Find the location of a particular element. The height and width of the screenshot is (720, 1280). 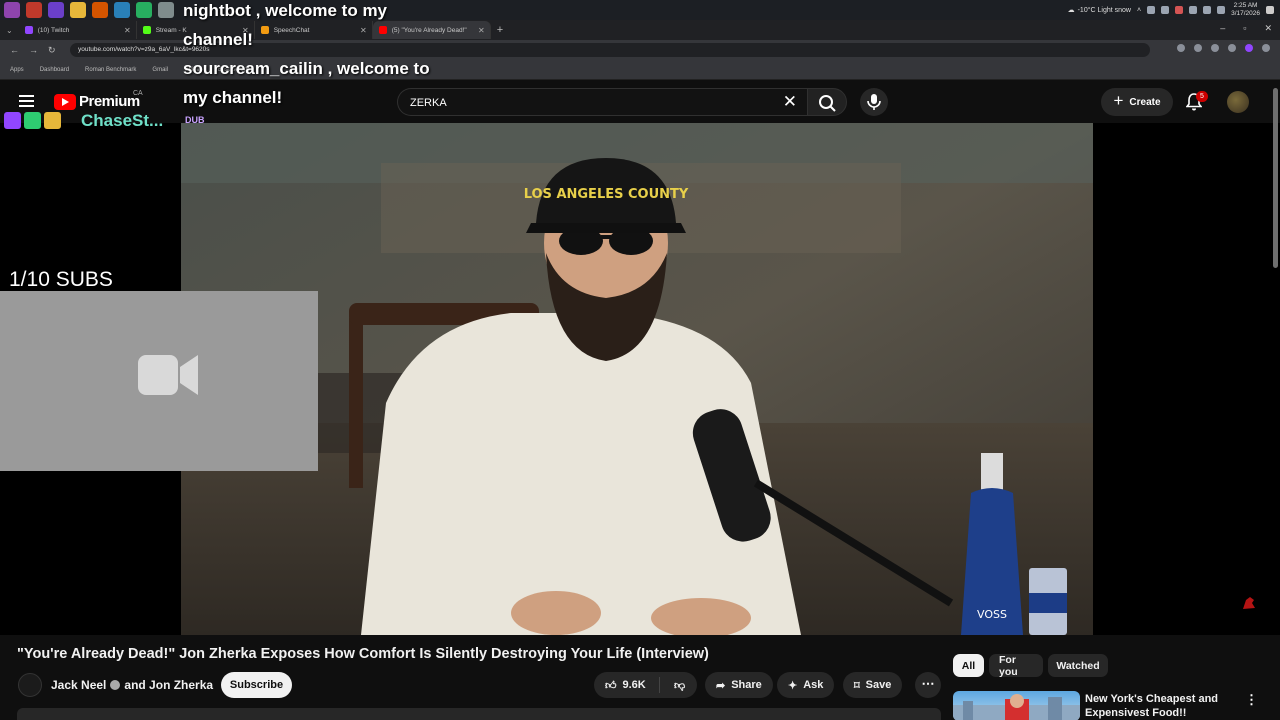

menu-dots-icon is located at coordinates (1266, 48).